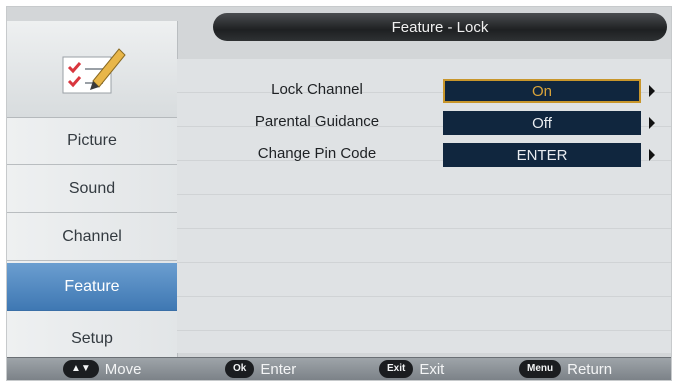 The height and width of the screenshot is (387, 678). Describe the element at coordinates (240, 369) in the screenshot. I see `ok-key-icon: Ok` at that location.